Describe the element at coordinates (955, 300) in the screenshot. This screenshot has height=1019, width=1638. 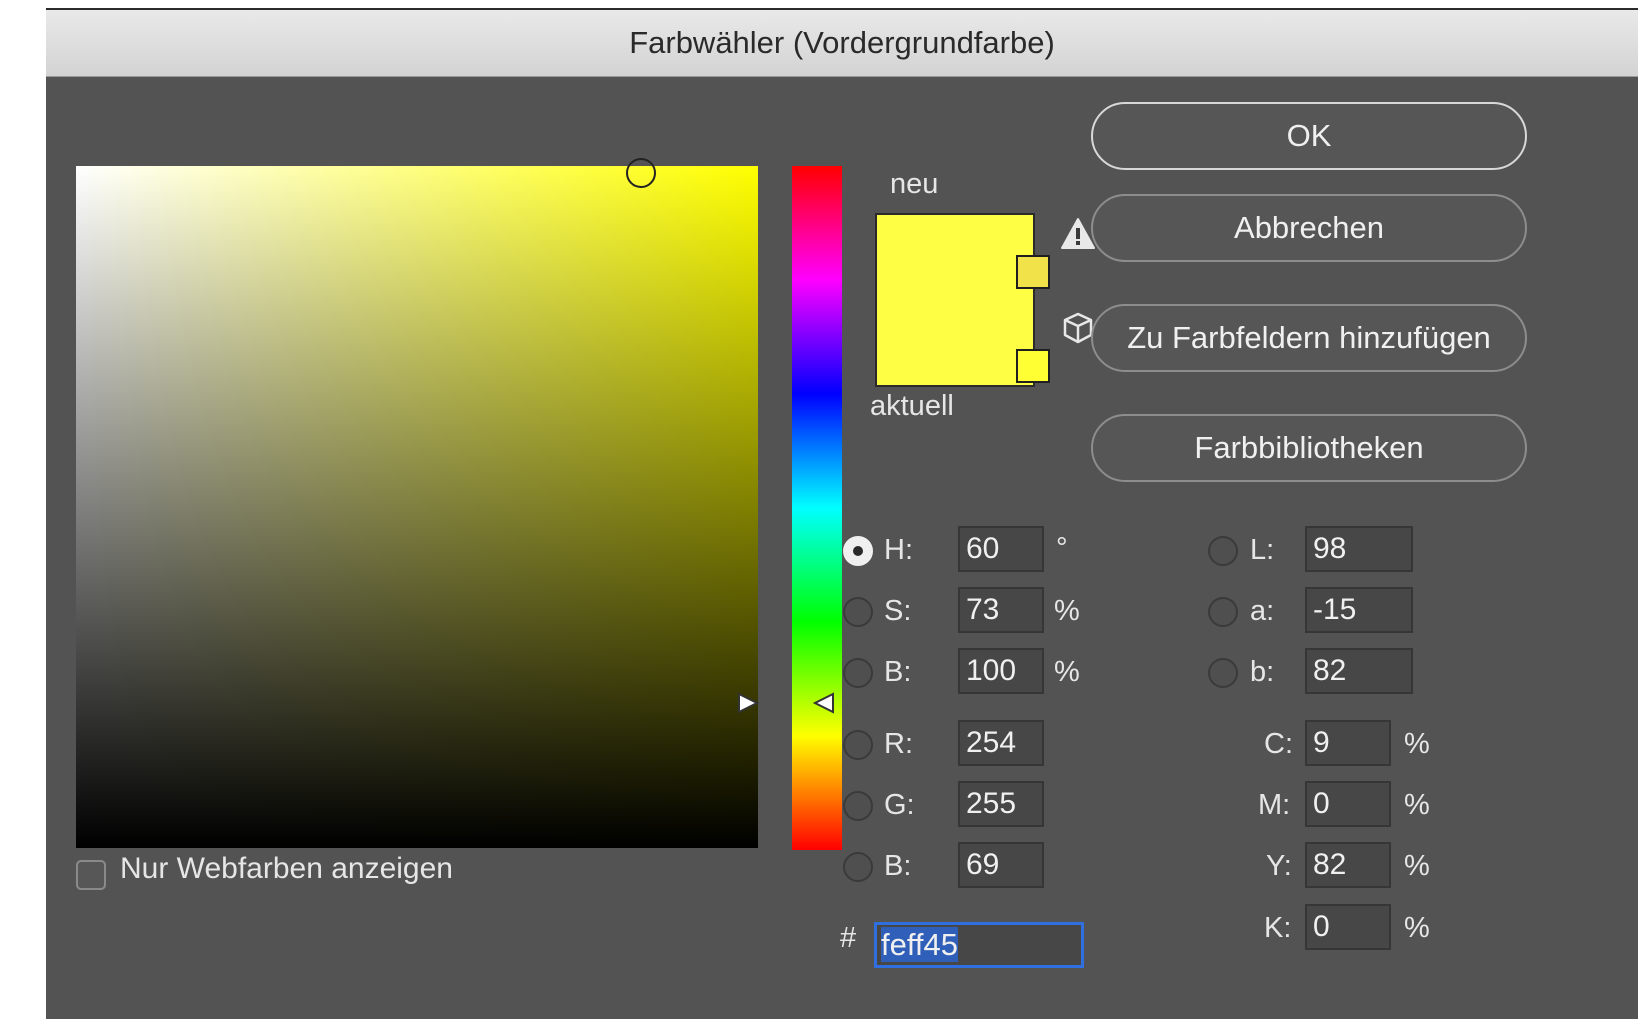
I see `new-color-swatch` at that location.